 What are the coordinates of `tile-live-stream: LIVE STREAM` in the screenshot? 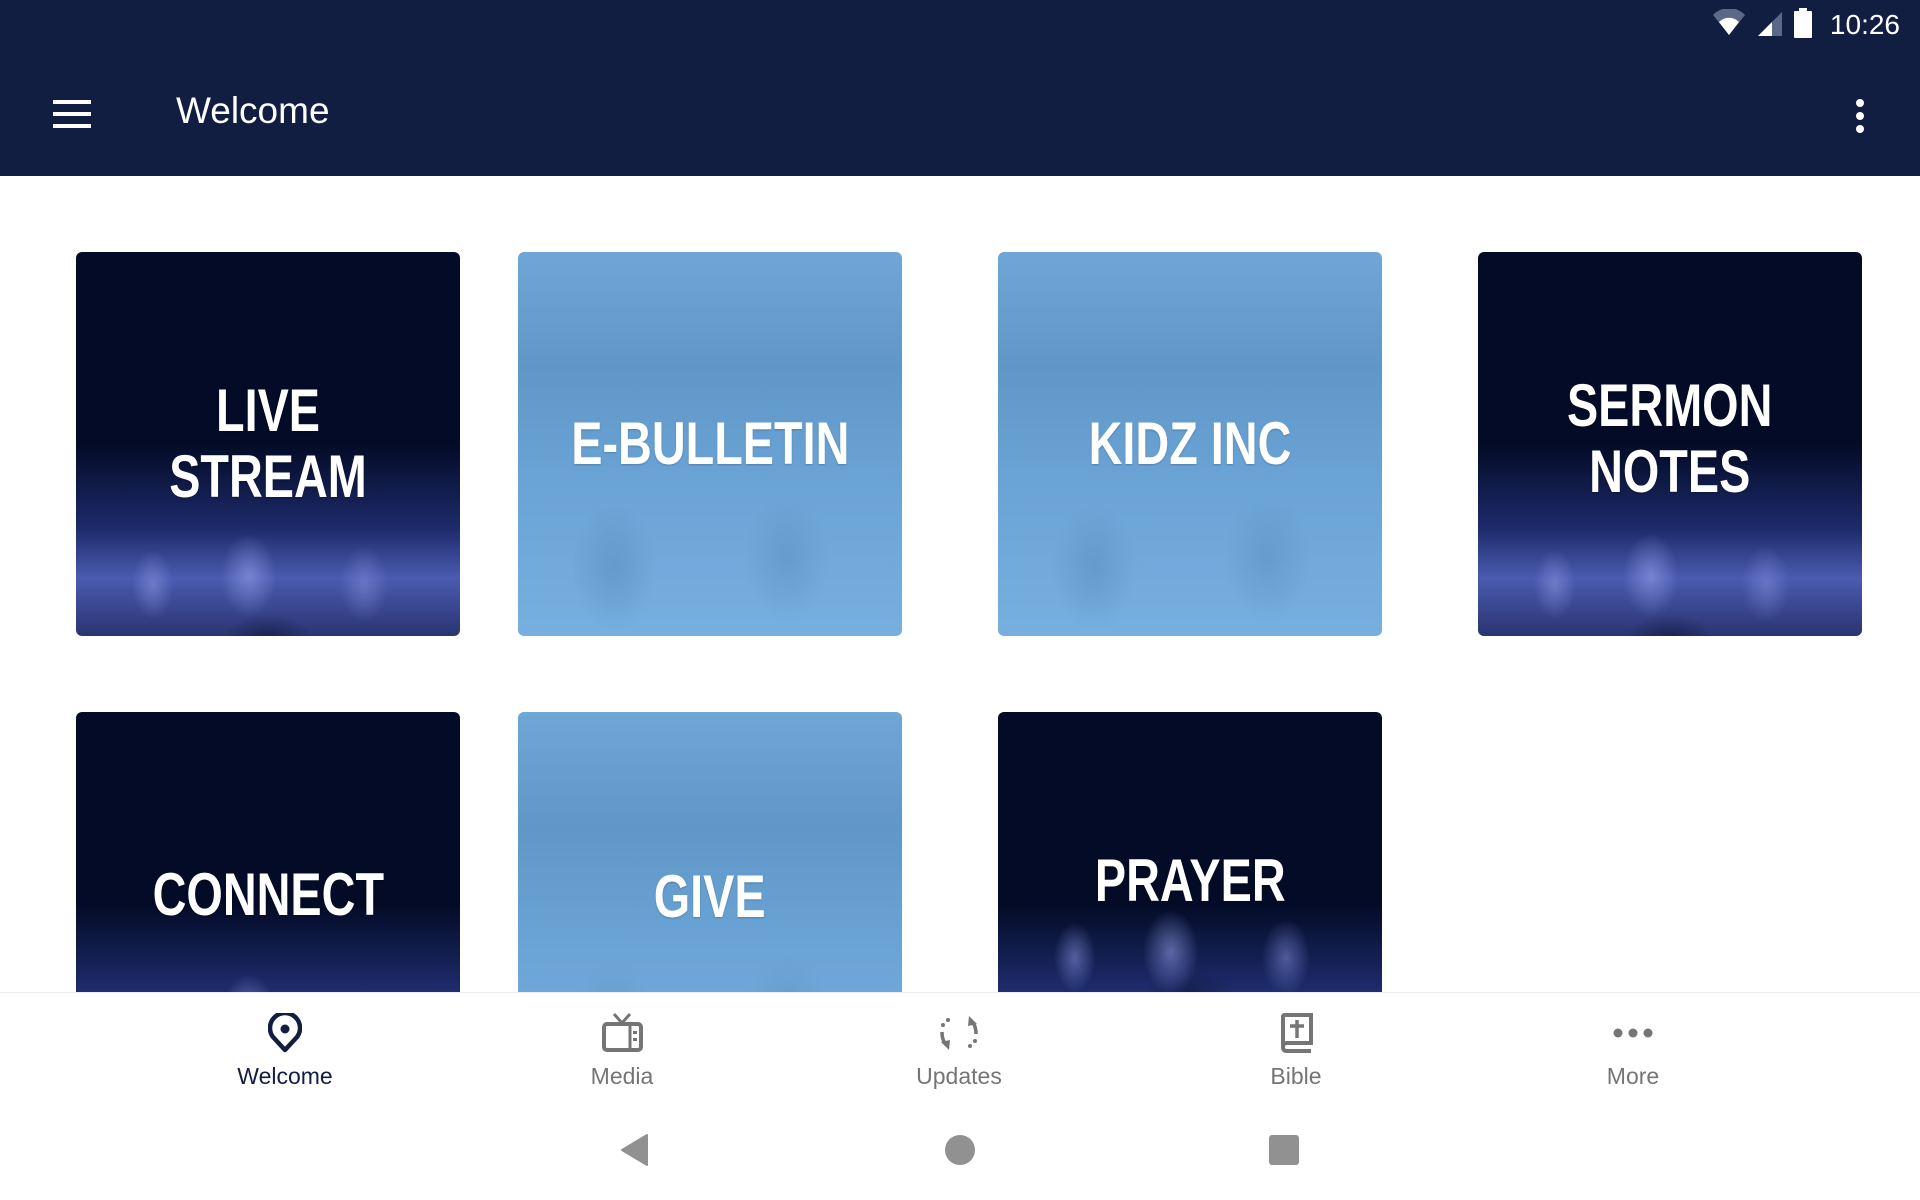 It's located at (268, 444).